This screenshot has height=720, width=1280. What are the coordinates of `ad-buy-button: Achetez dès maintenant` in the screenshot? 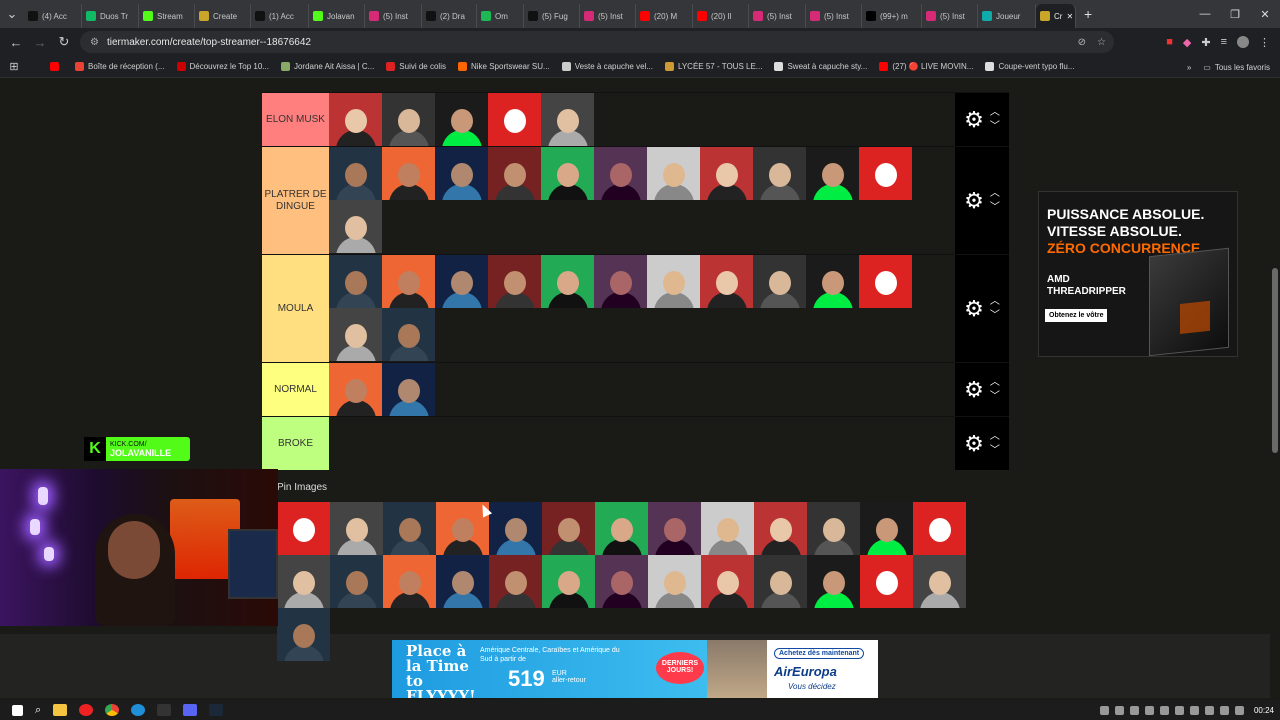 It's located at (819, 653).